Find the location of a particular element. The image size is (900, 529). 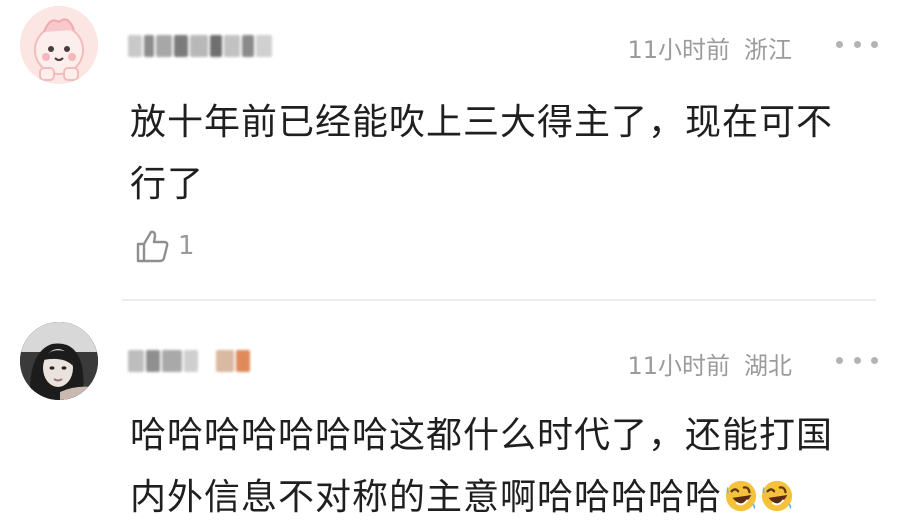

user-avatar is located at coordinates (59, 361).